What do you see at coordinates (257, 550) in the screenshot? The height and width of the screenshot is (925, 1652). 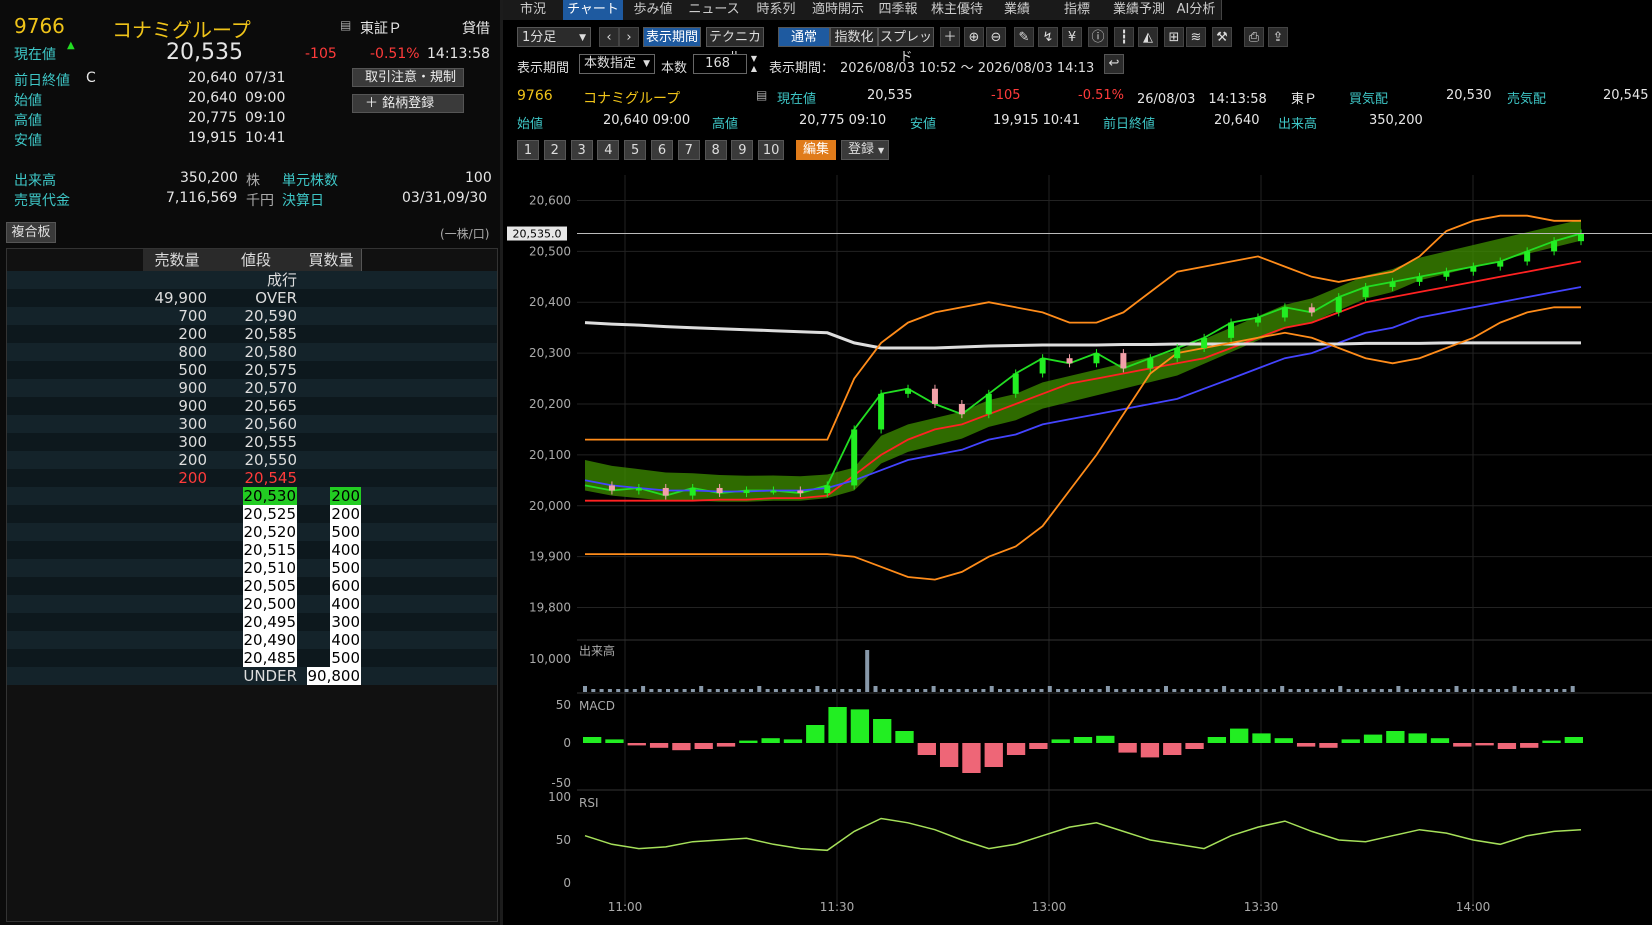 I see `board-price: 20,515` at bounding box center [257, 550].